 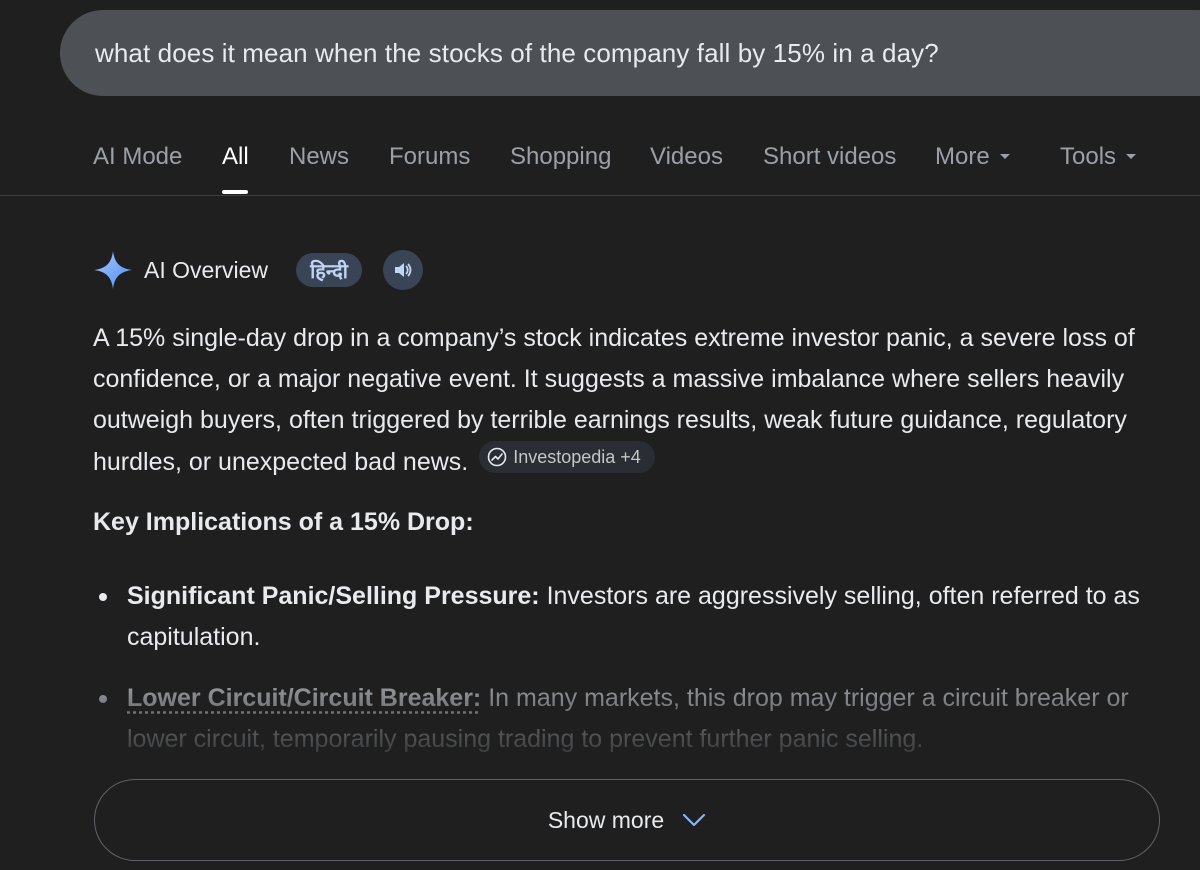 What do you see at coordinates (304, 698) in the screenshot?
I see `bullet-term-link: Lower Circuit/Circuit Breaker:` at bounding box center [304, 698].